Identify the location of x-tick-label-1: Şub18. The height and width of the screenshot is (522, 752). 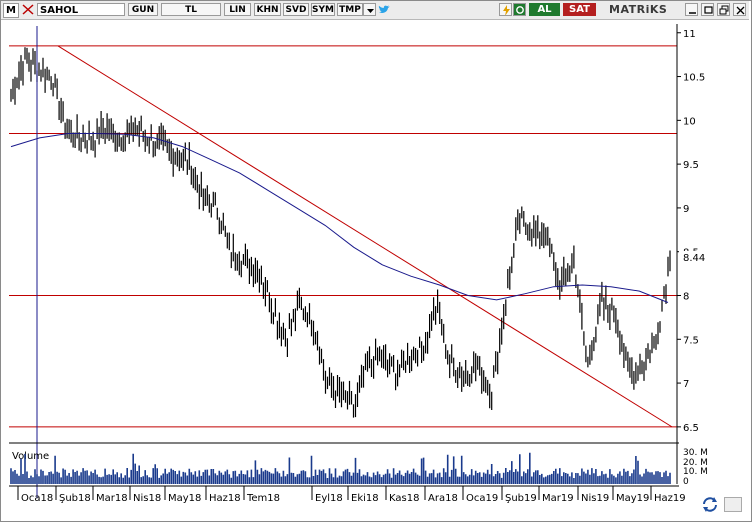
(75, 498).